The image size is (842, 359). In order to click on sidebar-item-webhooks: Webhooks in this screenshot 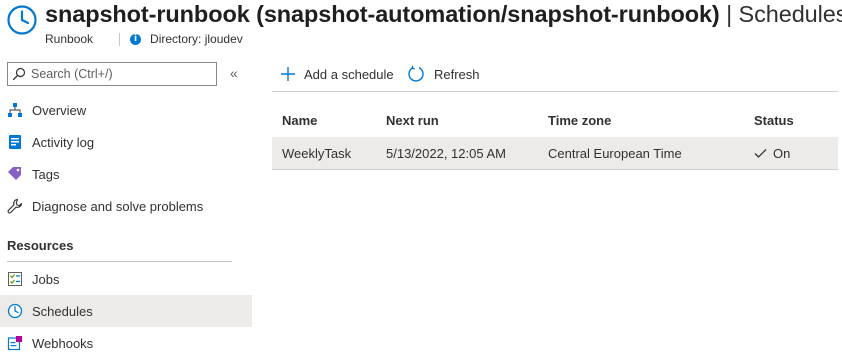, I will do `click(126, 343)`.